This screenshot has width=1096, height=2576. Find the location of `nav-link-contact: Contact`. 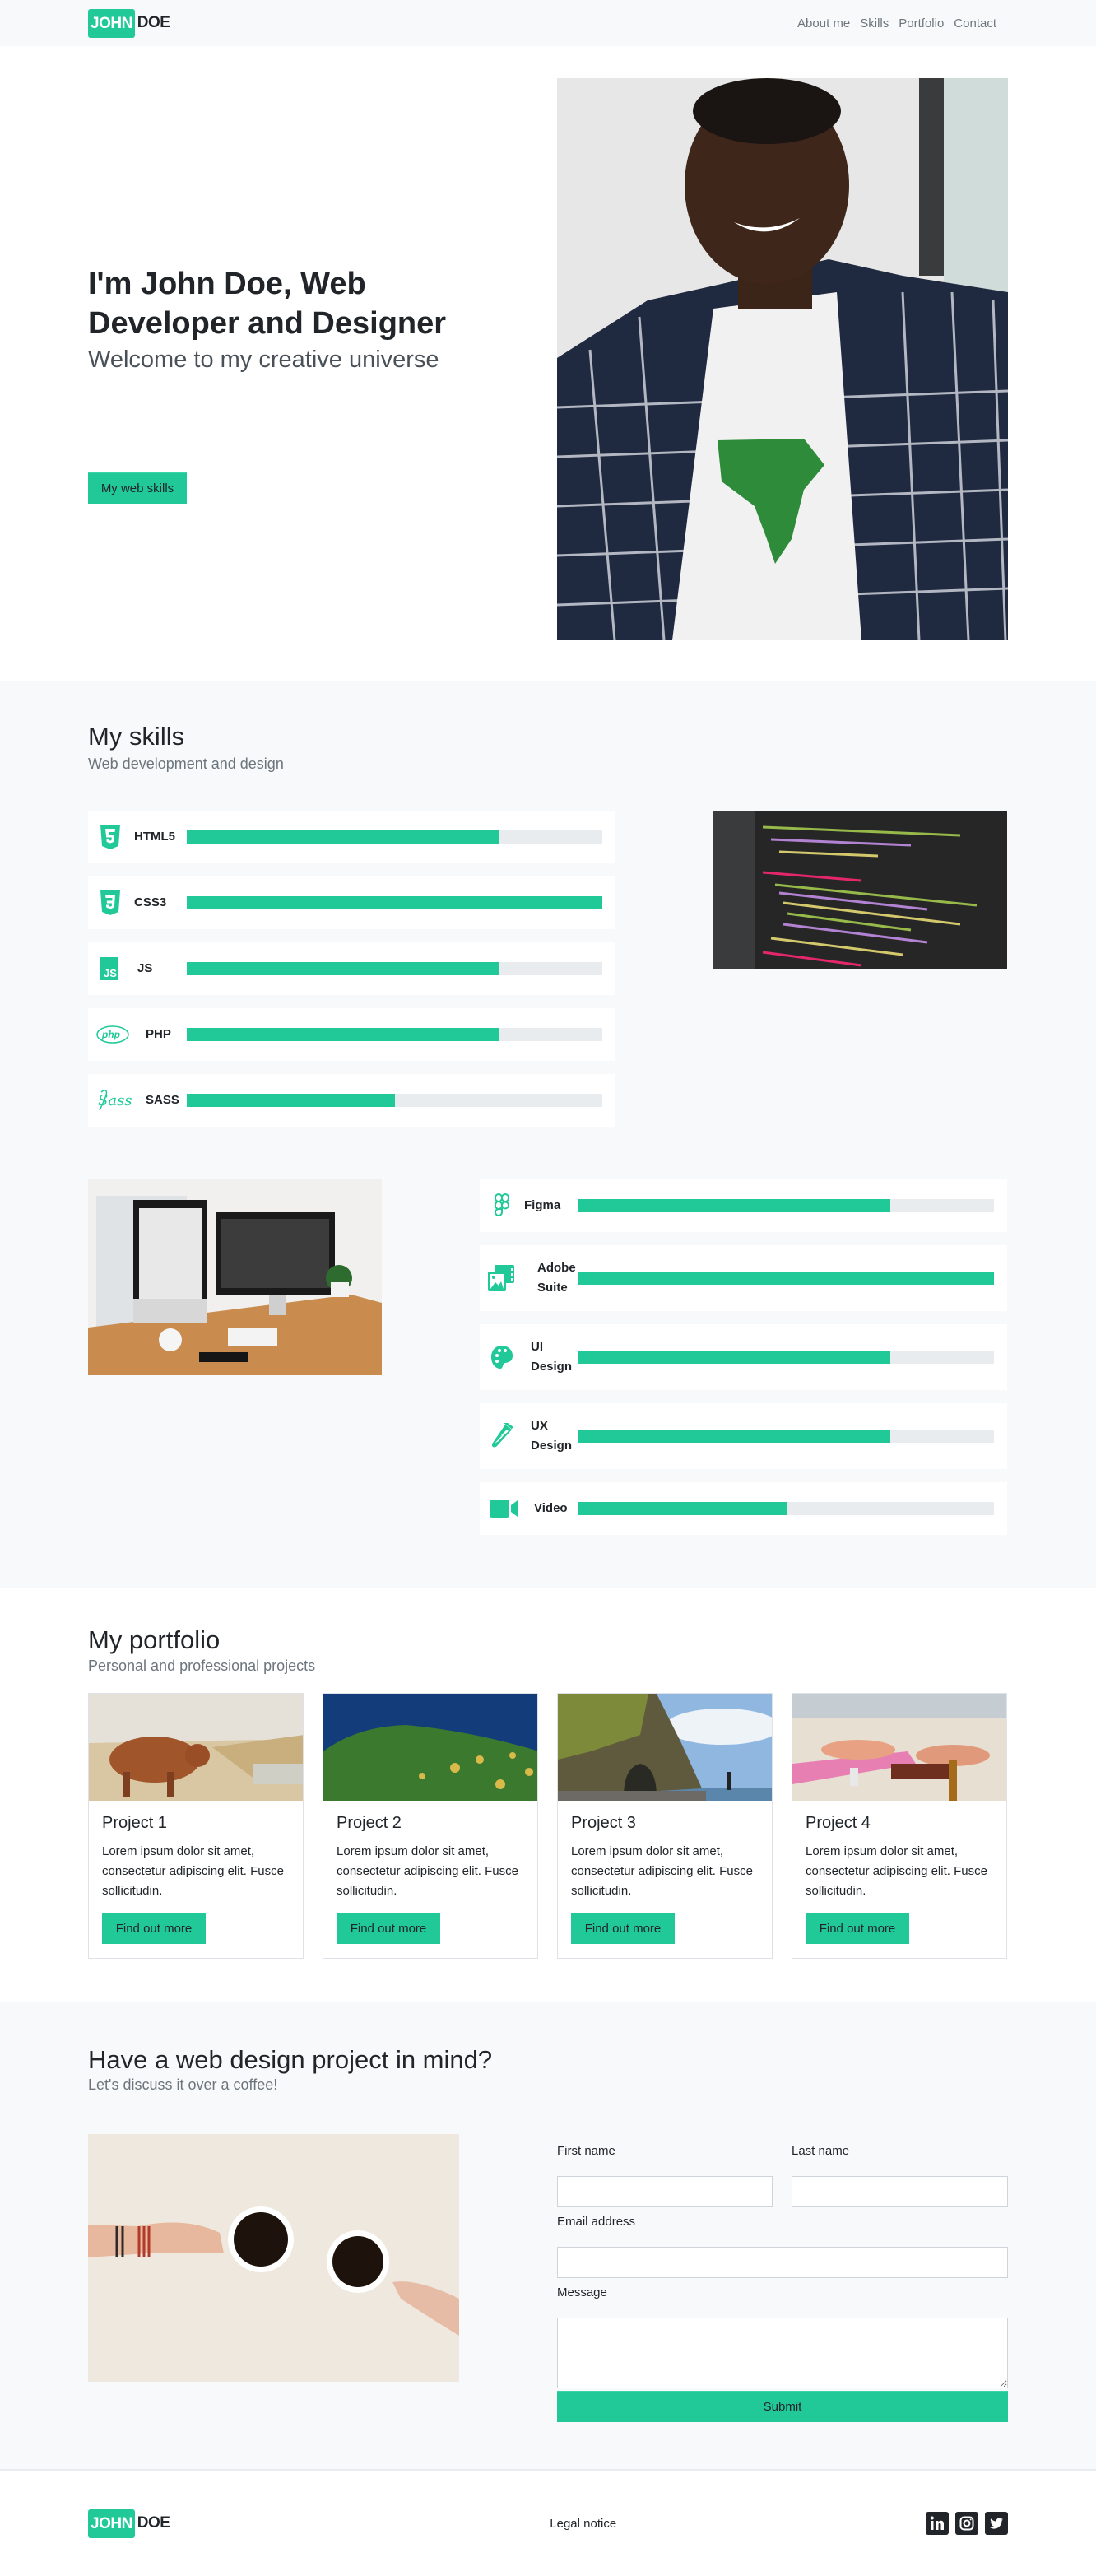

nav-link-contact: Contact is located at coordinates (975, 23).